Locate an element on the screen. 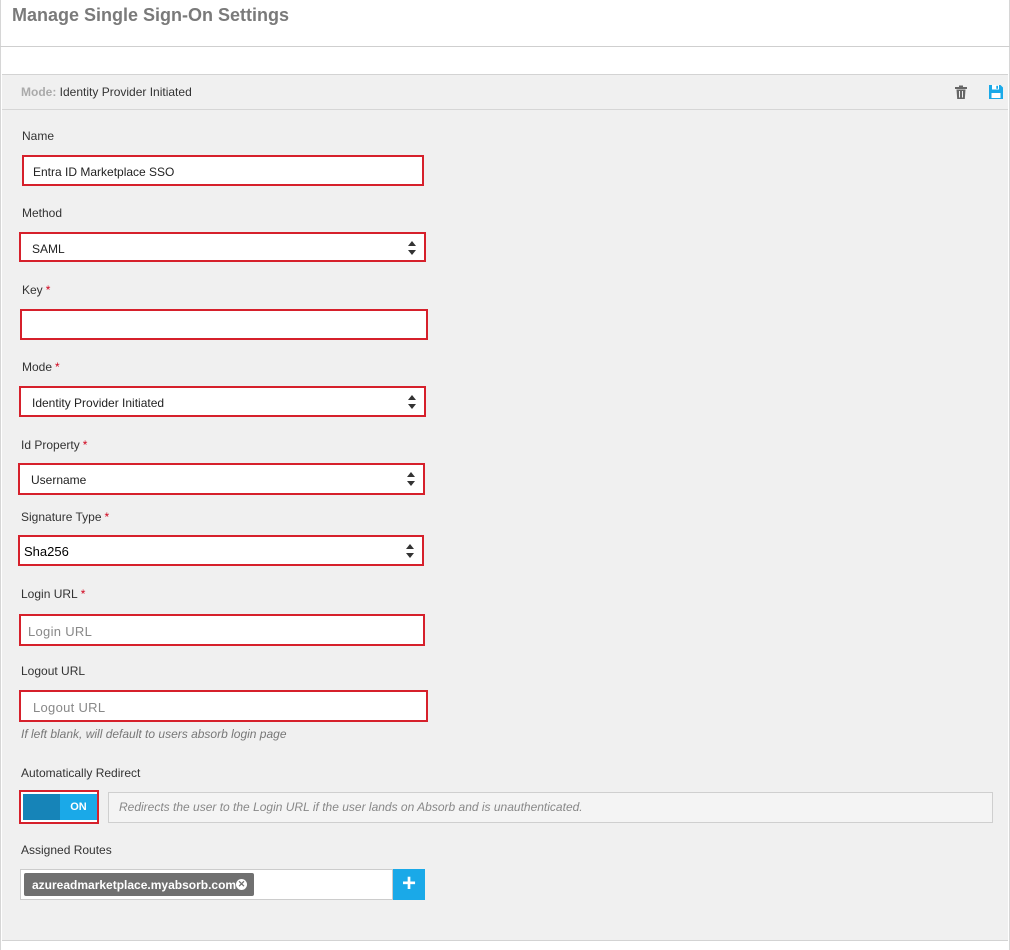  mode-summary-value: Identity Provider Initiated is located at coordinates (125, 92).